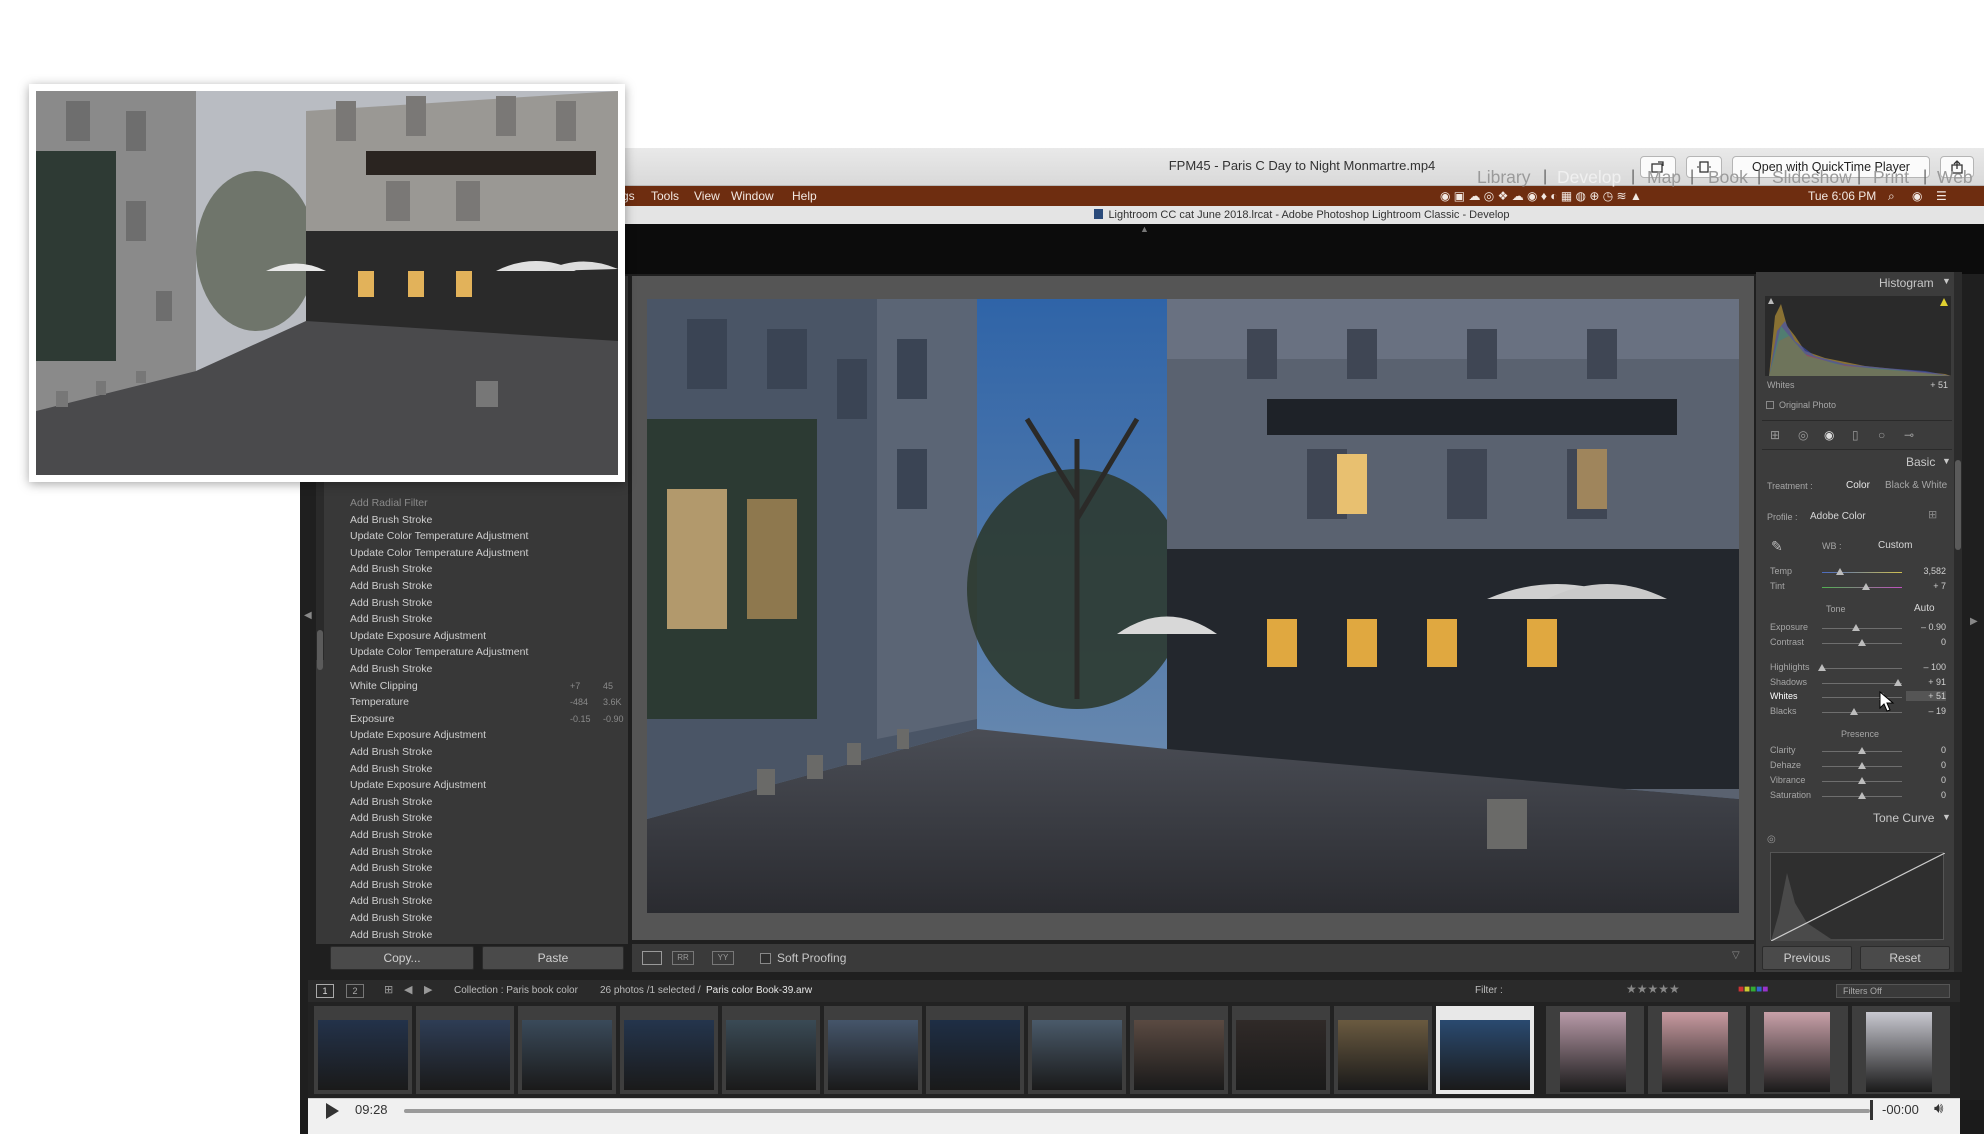  I want to click on left-panel-collapse-icon: ◀, so click(308, 615).